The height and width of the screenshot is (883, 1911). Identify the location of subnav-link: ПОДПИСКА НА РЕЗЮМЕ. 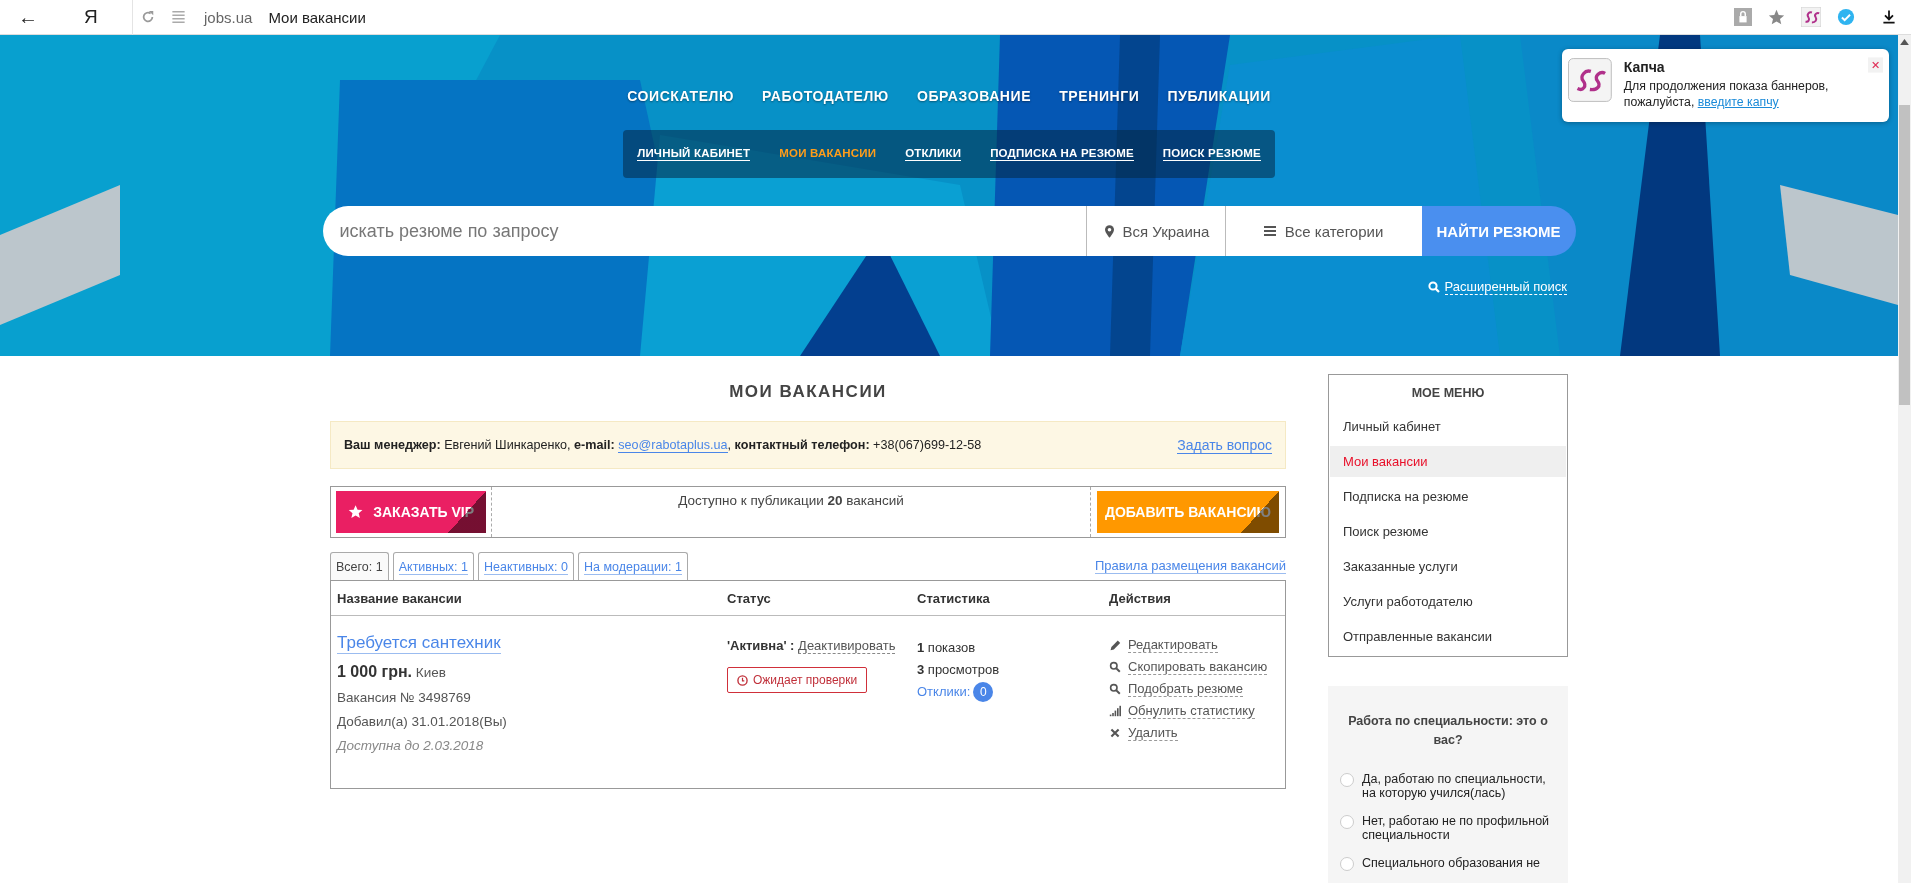
(1062, 154).